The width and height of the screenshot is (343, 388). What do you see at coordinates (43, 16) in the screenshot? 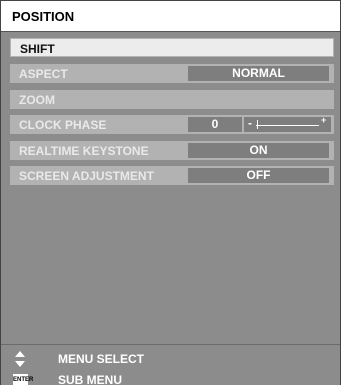
I see `menu-title: POSITION` at bounding box center [43, 16].